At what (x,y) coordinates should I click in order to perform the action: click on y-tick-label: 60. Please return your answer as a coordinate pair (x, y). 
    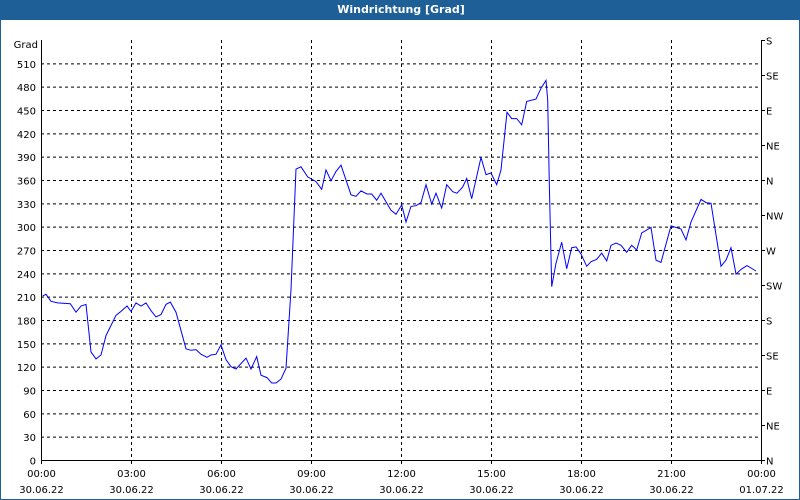
    Looking at the image, I should click on (29, 415).